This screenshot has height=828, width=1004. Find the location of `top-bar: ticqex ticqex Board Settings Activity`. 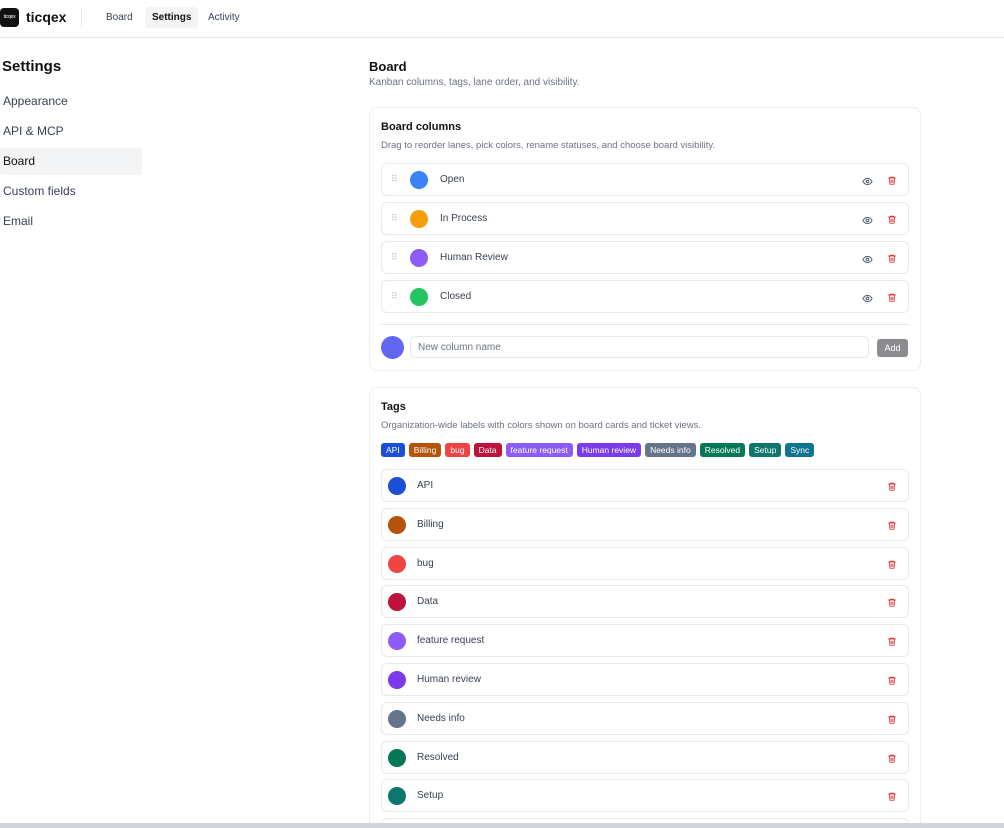

top-bar: ticqex ticqex Board Settings Activity is located at coordinates (502, 19).